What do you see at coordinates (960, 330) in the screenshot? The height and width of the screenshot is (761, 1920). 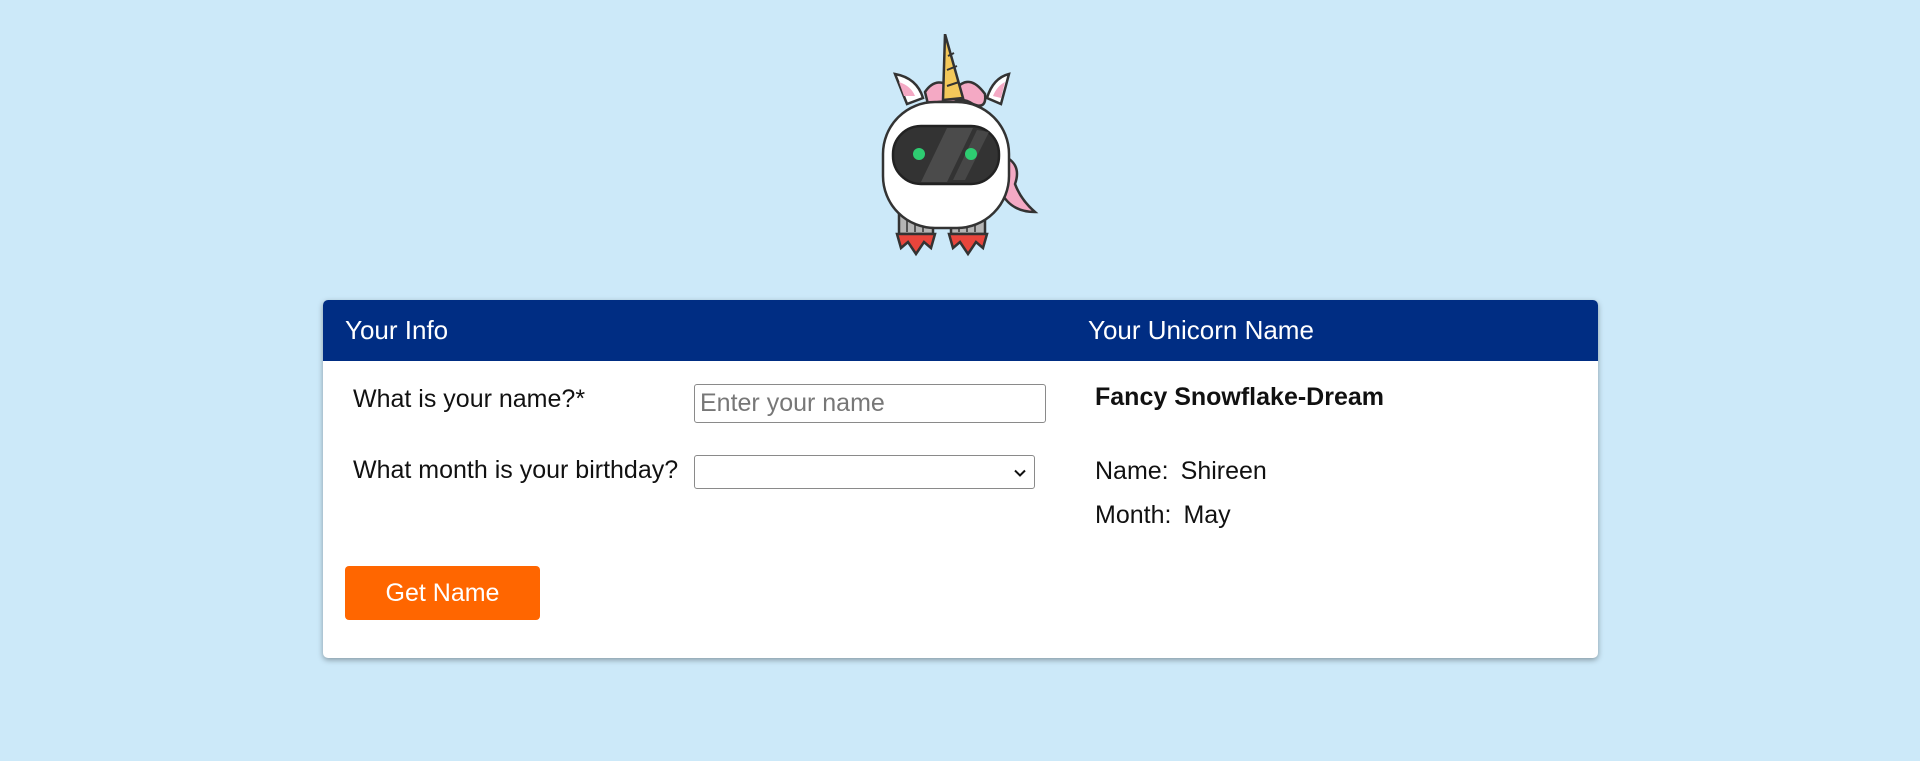 I see `card-header: Your Info Your Unicorn Name` at bounding box center [960, 330].